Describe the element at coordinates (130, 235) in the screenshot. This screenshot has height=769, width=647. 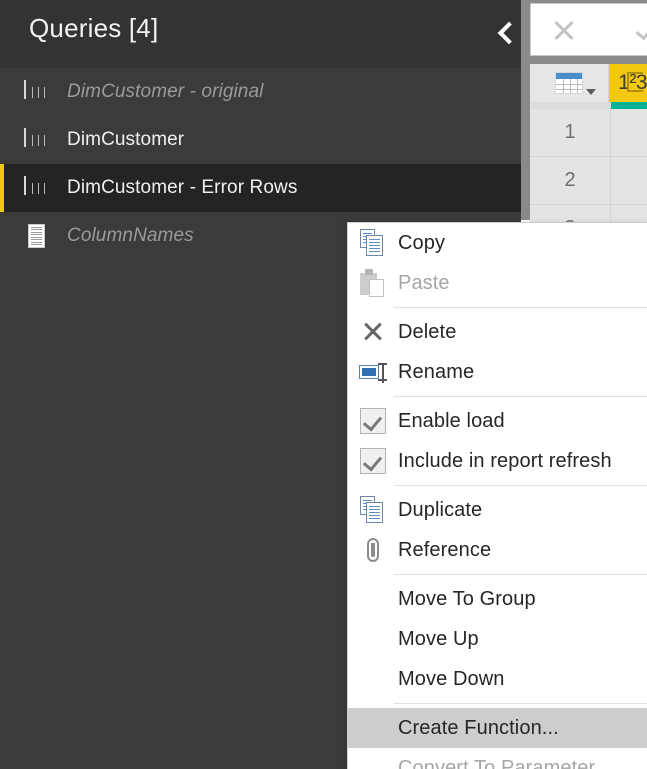
I see `query-list-item-label: ColumnNames` at that location.